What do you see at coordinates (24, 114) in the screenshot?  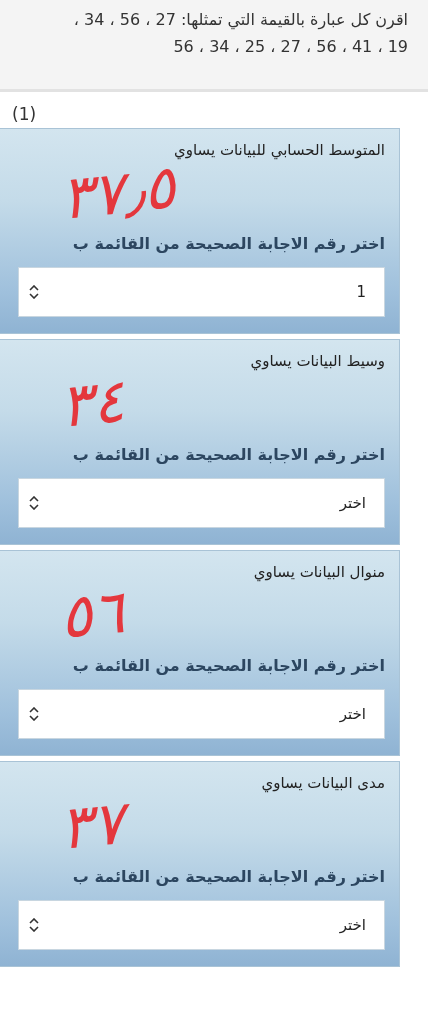 I see `part-label: (1)` at bounding box center [24, 114].